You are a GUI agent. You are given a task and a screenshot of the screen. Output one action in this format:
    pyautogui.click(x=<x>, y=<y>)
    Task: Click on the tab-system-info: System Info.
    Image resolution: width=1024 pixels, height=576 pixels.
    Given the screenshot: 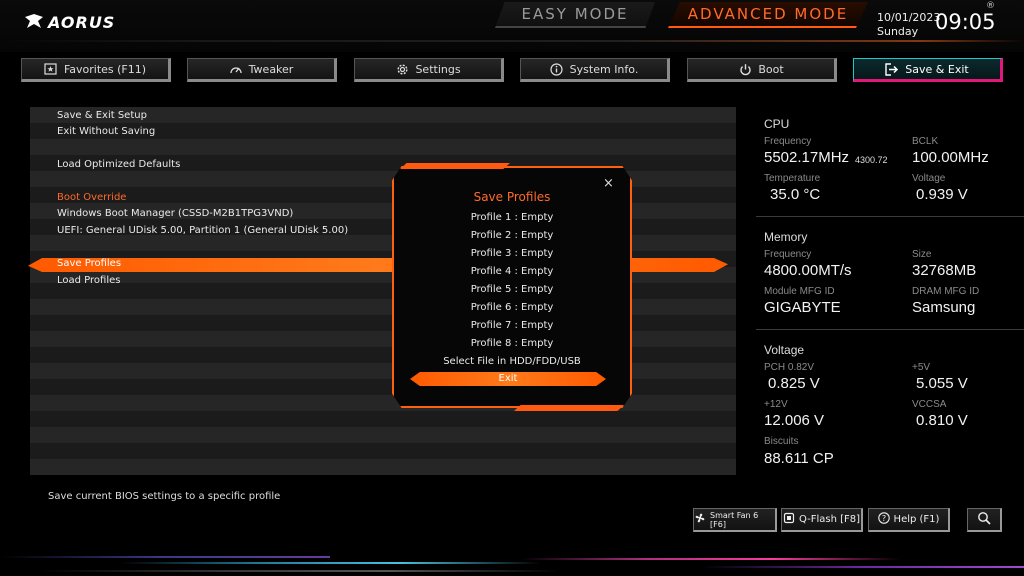 What is the action you would take?
    pyautogui.click(x=595, y=70)
    